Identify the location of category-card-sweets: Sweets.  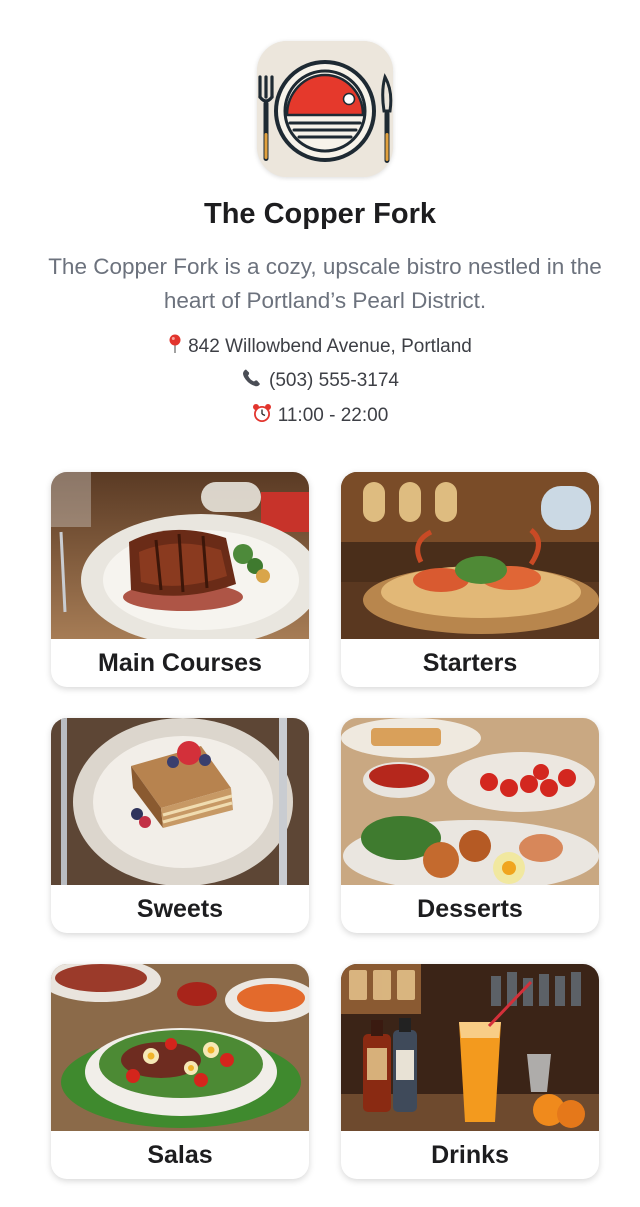
(180, 825).